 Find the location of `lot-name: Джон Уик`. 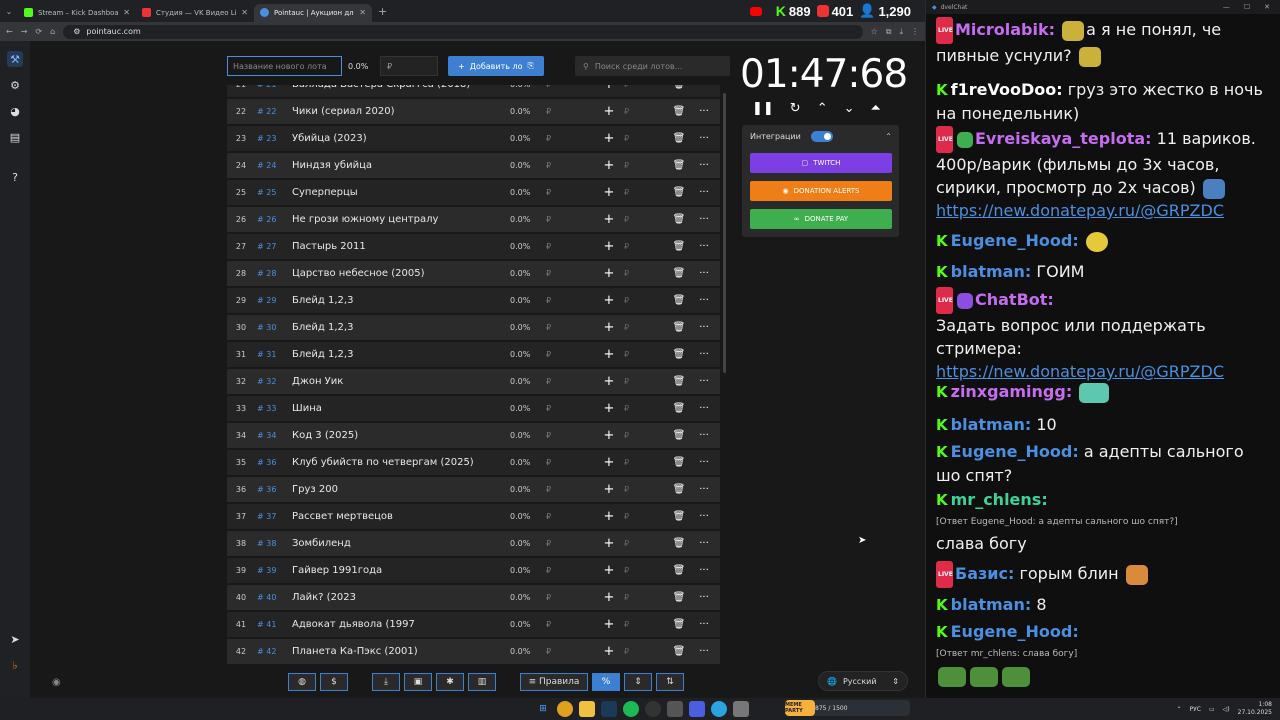

lot-name: Джон Уик is located at coordinates (401, 381).